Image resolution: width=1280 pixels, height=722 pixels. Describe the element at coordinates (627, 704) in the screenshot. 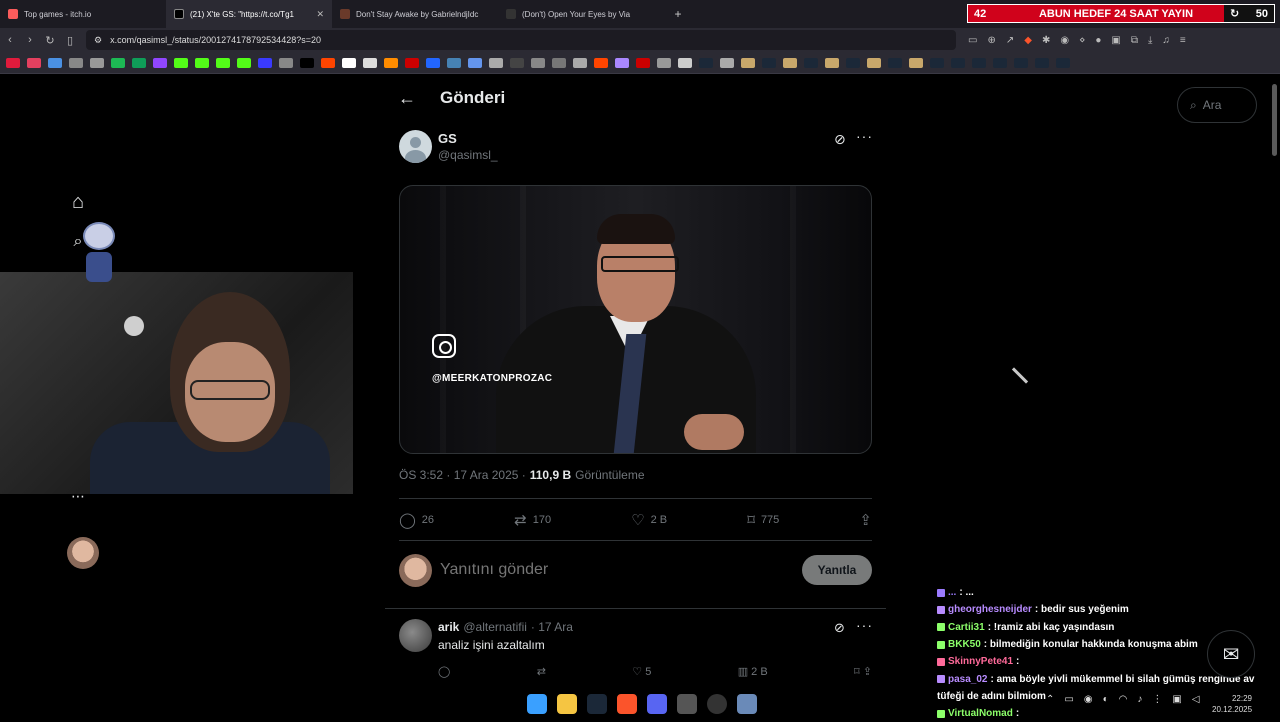

I see `brave-icon` at that location.